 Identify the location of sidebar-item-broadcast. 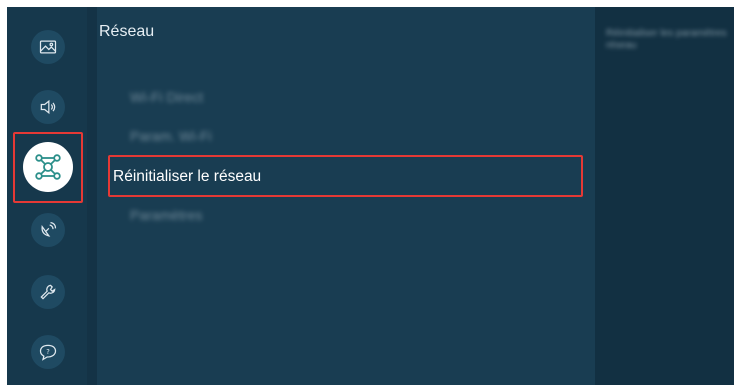
(48, 230).